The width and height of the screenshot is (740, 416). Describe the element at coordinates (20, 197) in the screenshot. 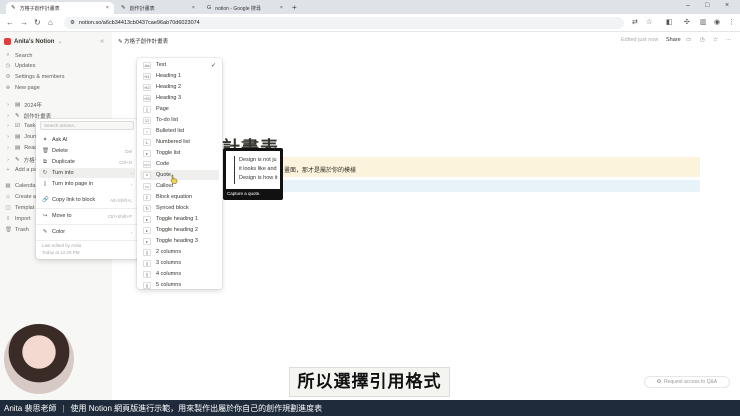

I see `sidebar-item-create: ☺ Create a` at that location.